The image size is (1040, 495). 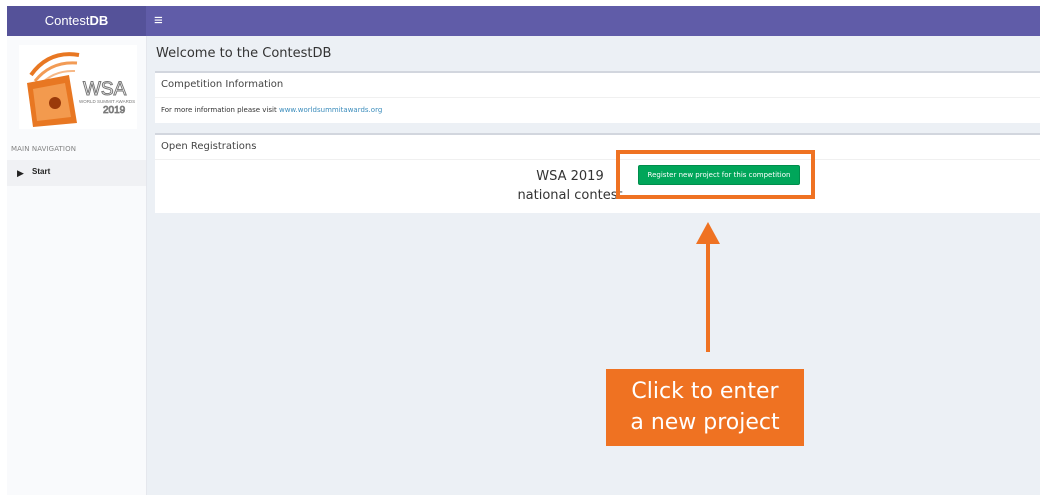 I want to click on annotation-callout: Click to enter a new project, so click(x=705, y=407).